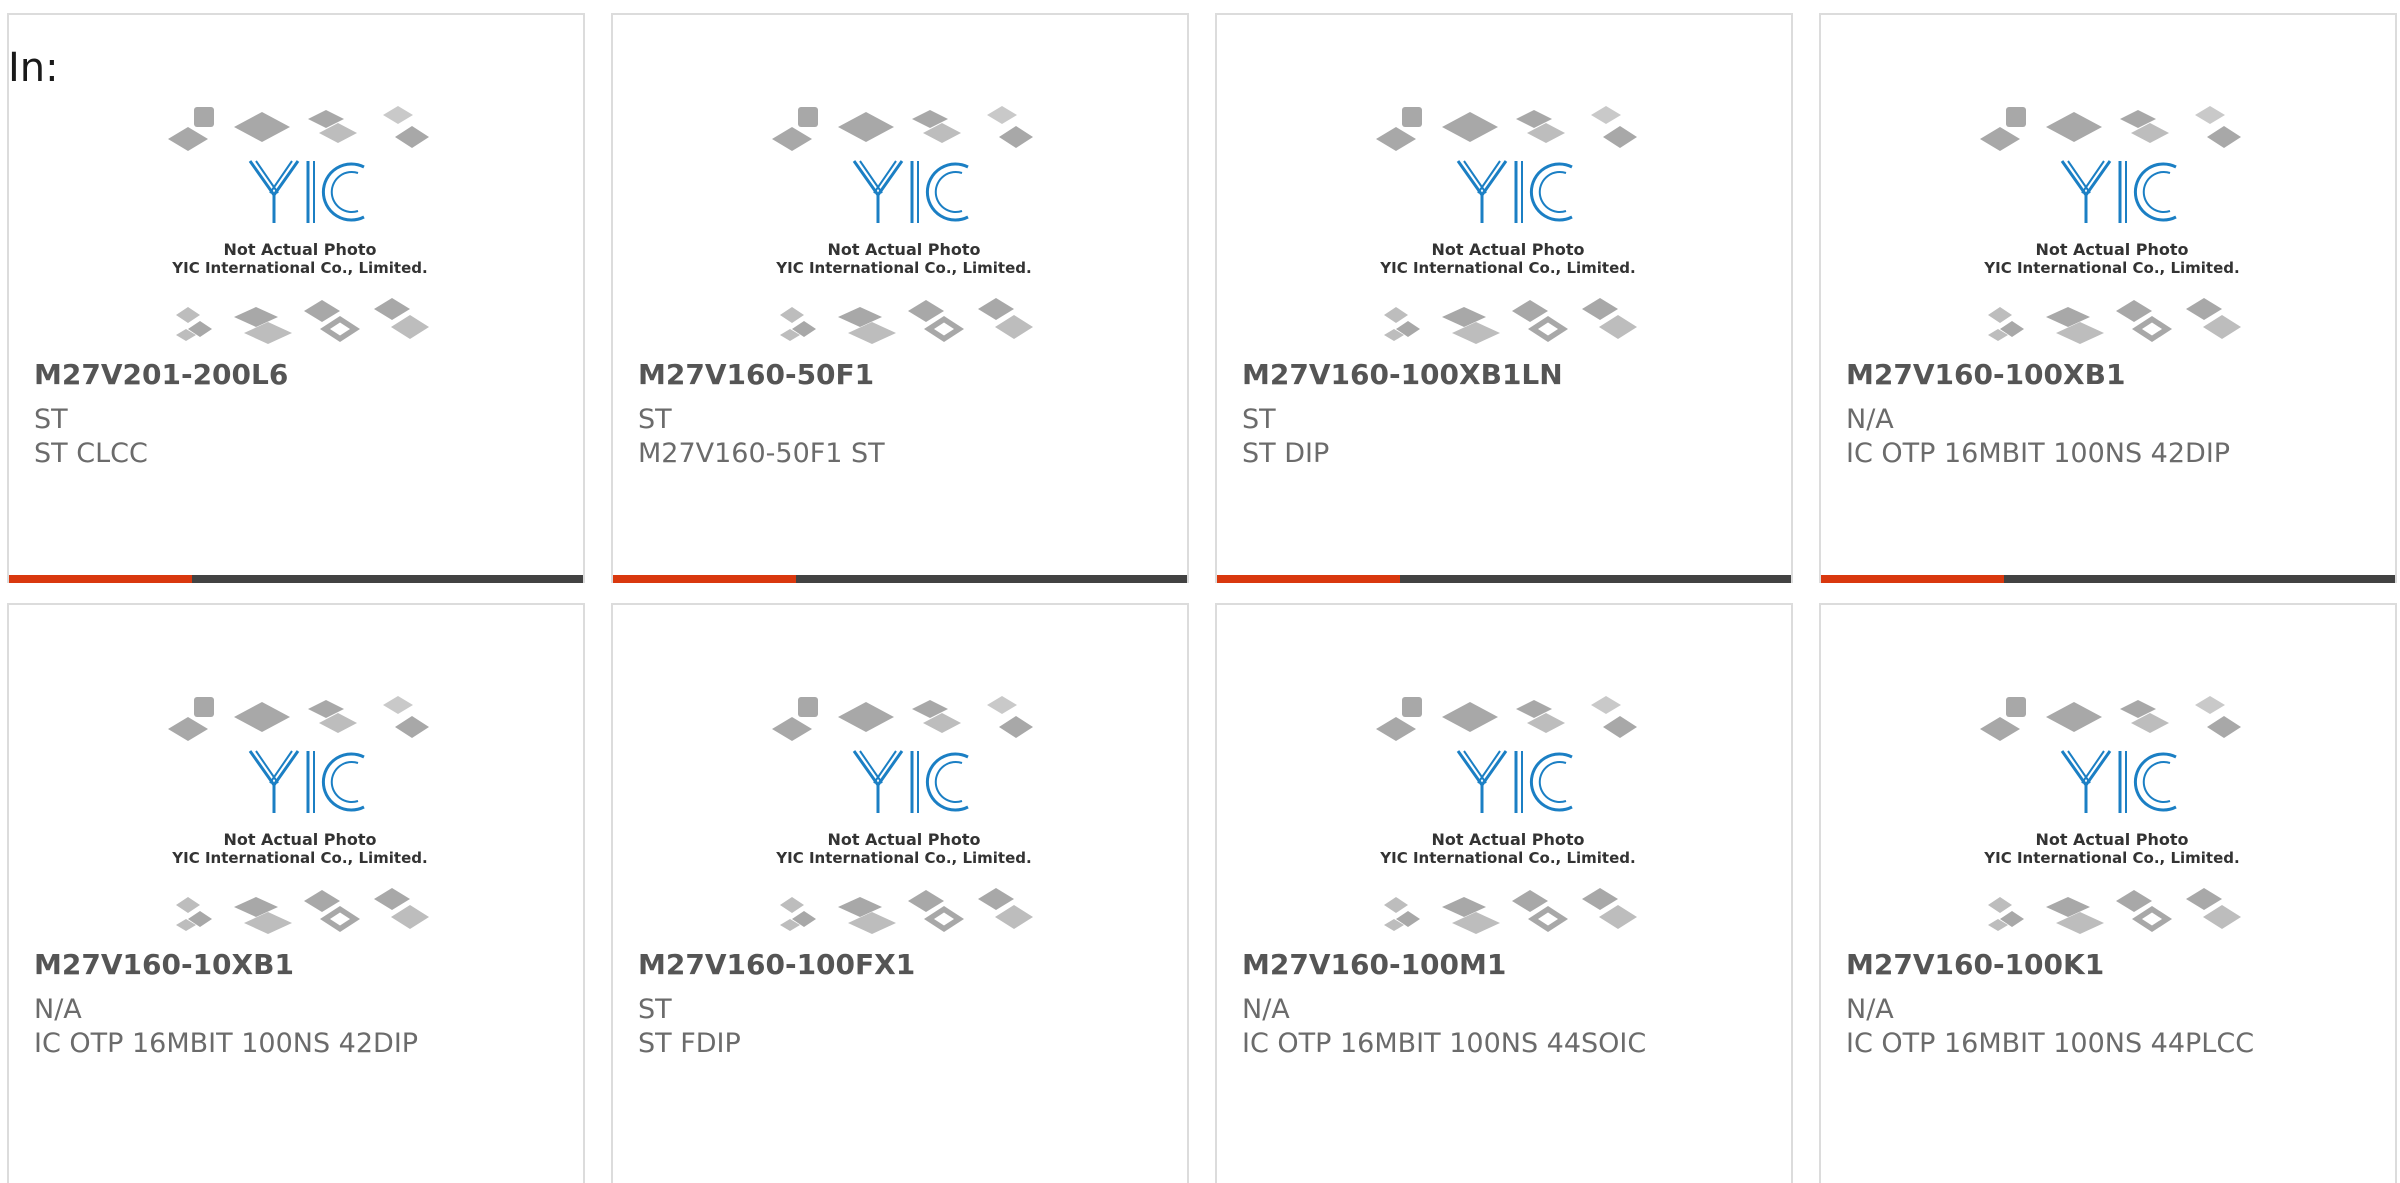 Image resolution: width=2400 pixels, height=1183 pixels. What do you see at coordinates (33, 68) in the screenshot?
I see `filter-label: In:` at bounding box center [33, 68].